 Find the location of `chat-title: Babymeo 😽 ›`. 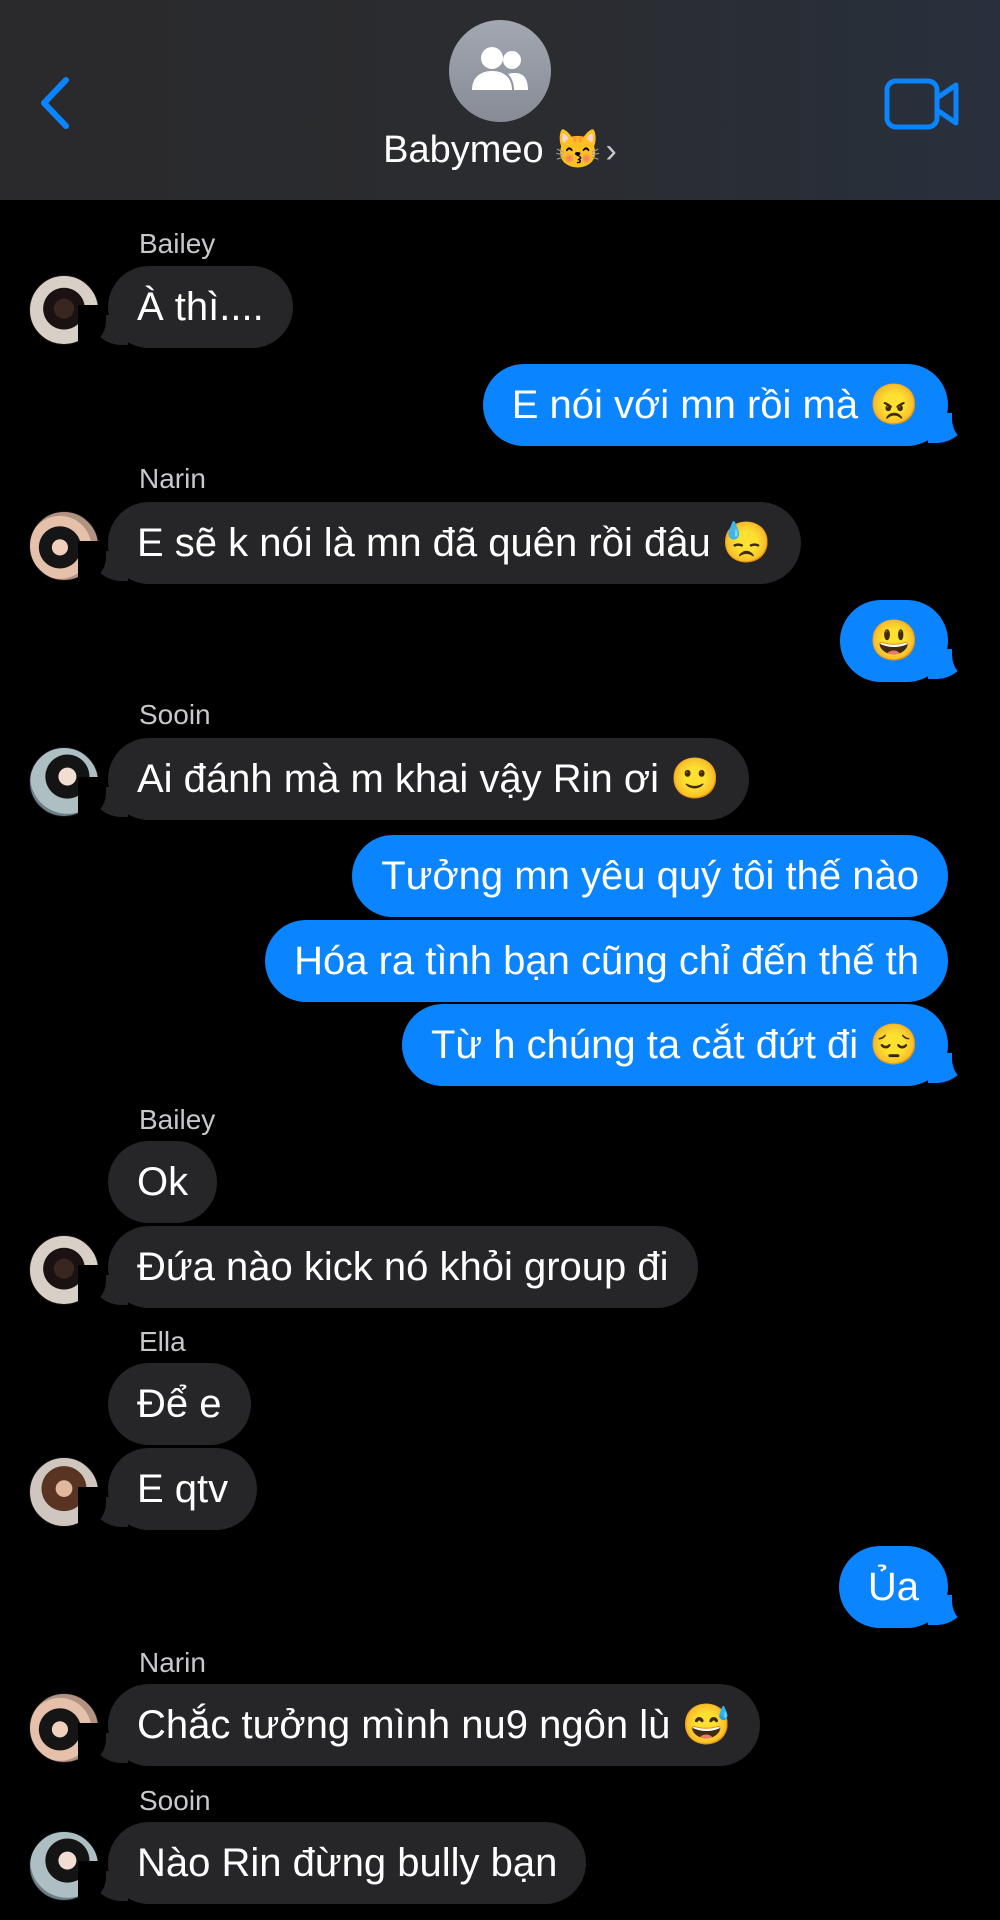

chat-title: Babymeo 😽 › is located at coordinates (500, 150).